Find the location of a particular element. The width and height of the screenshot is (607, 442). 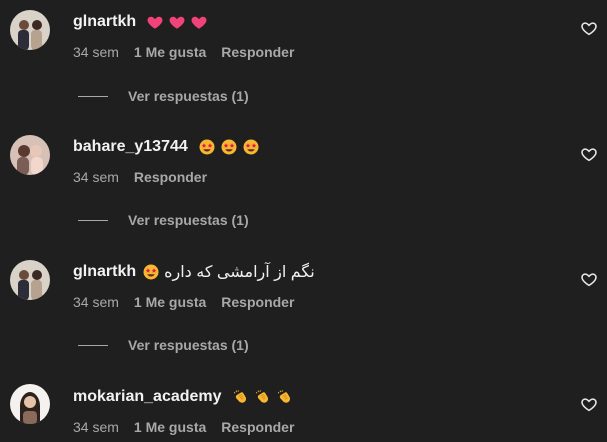

username: bahare_y13744 is located at coordinates (130, 147).